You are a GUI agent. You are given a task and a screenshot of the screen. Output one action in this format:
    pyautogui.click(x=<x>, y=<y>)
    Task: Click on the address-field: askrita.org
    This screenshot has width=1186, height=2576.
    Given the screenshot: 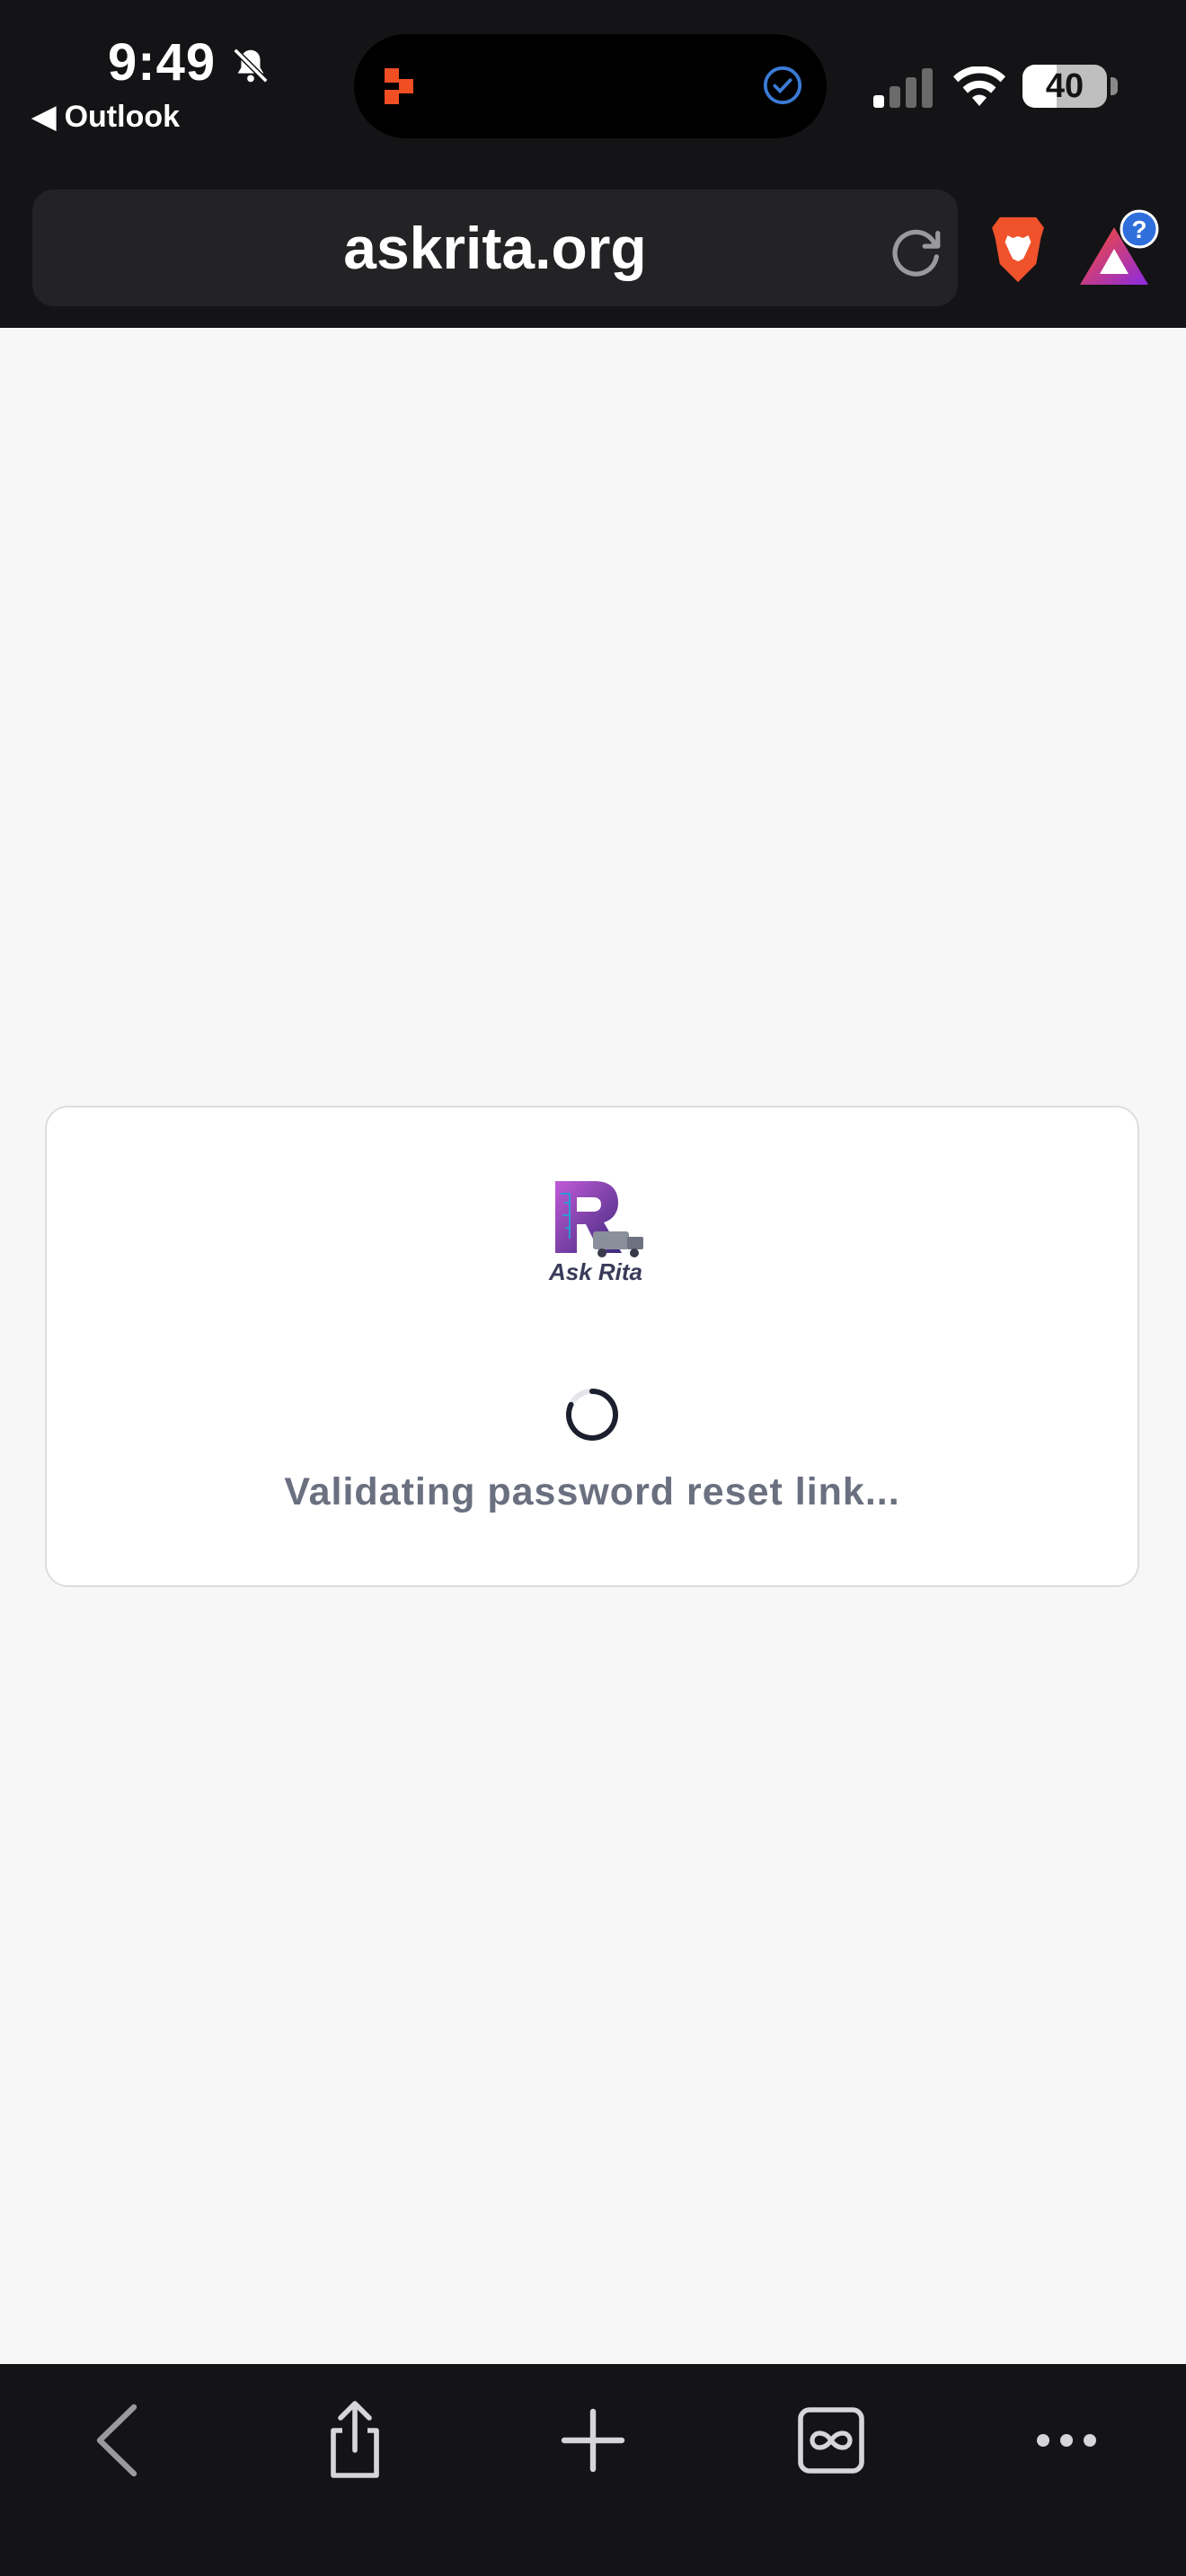 What is the action you would take?
    pyautogui.click(x=495, y=248)
    